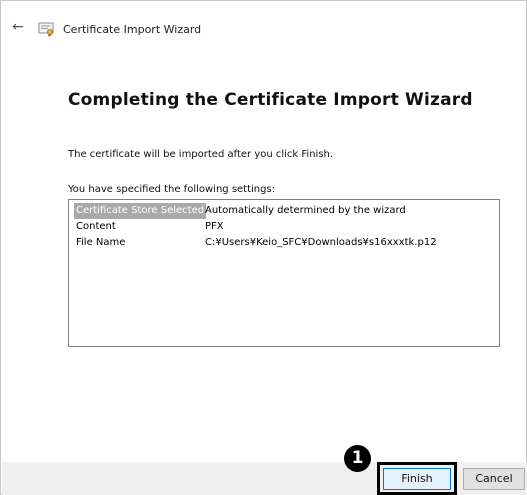  Describe the element at coordinates (214, 226) in the screenshot. I see `setting-value: PFX` at that location.